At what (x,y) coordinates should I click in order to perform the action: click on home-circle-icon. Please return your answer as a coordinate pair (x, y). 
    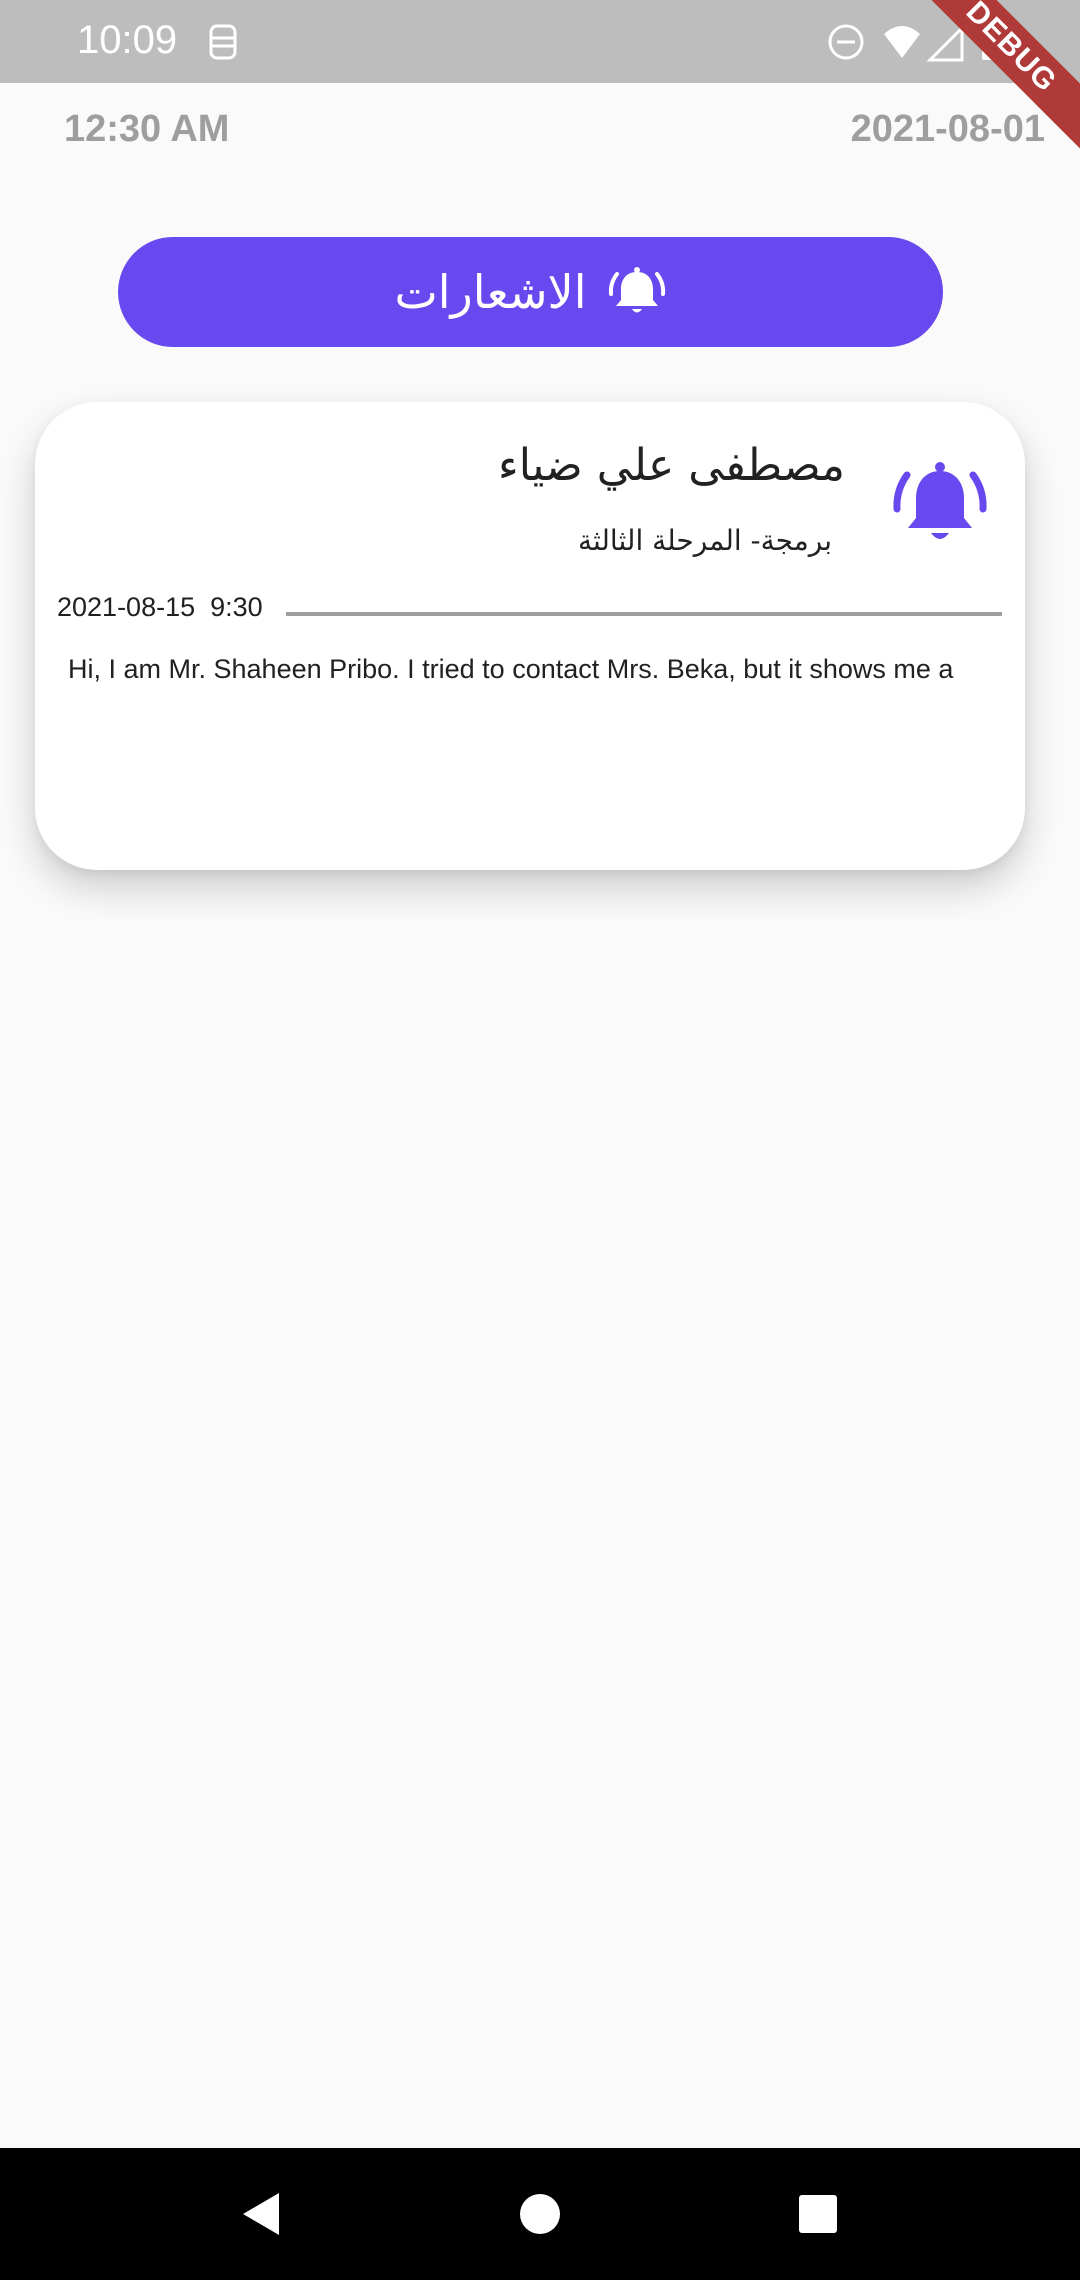
    Looking at the image, I should click on (540, 2214).